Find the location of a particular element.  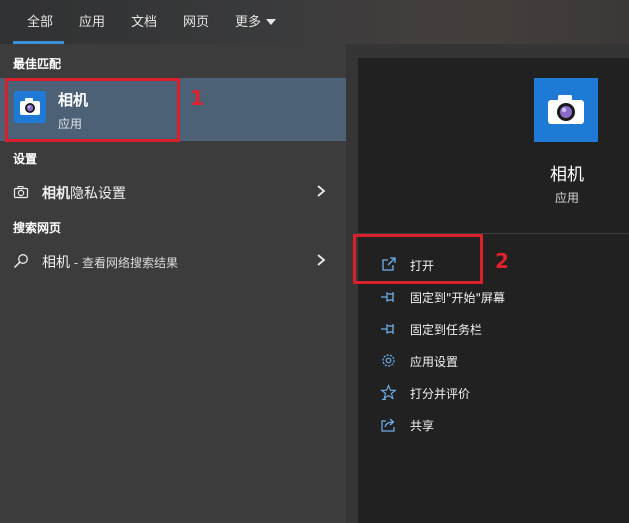

tab-documents: 文档 is located at coordinates (144, 20).